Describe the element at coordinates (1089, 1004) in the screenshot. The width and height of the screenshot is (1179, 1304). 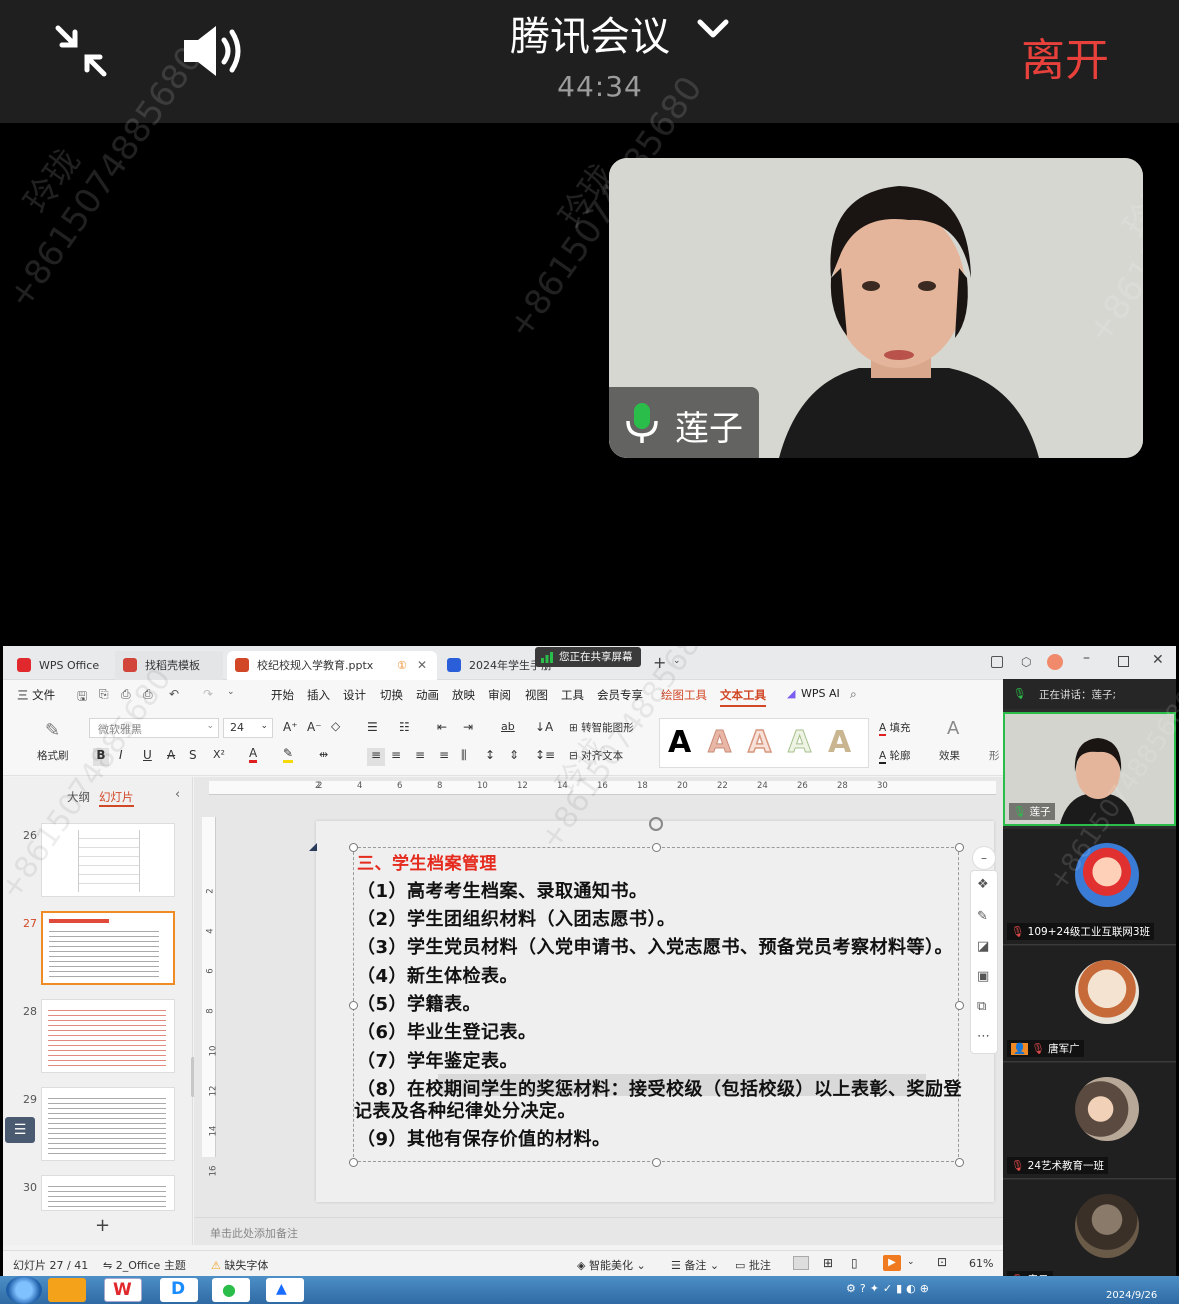
I see `participant-tile: 👤 🎙 唐军广` at that location.